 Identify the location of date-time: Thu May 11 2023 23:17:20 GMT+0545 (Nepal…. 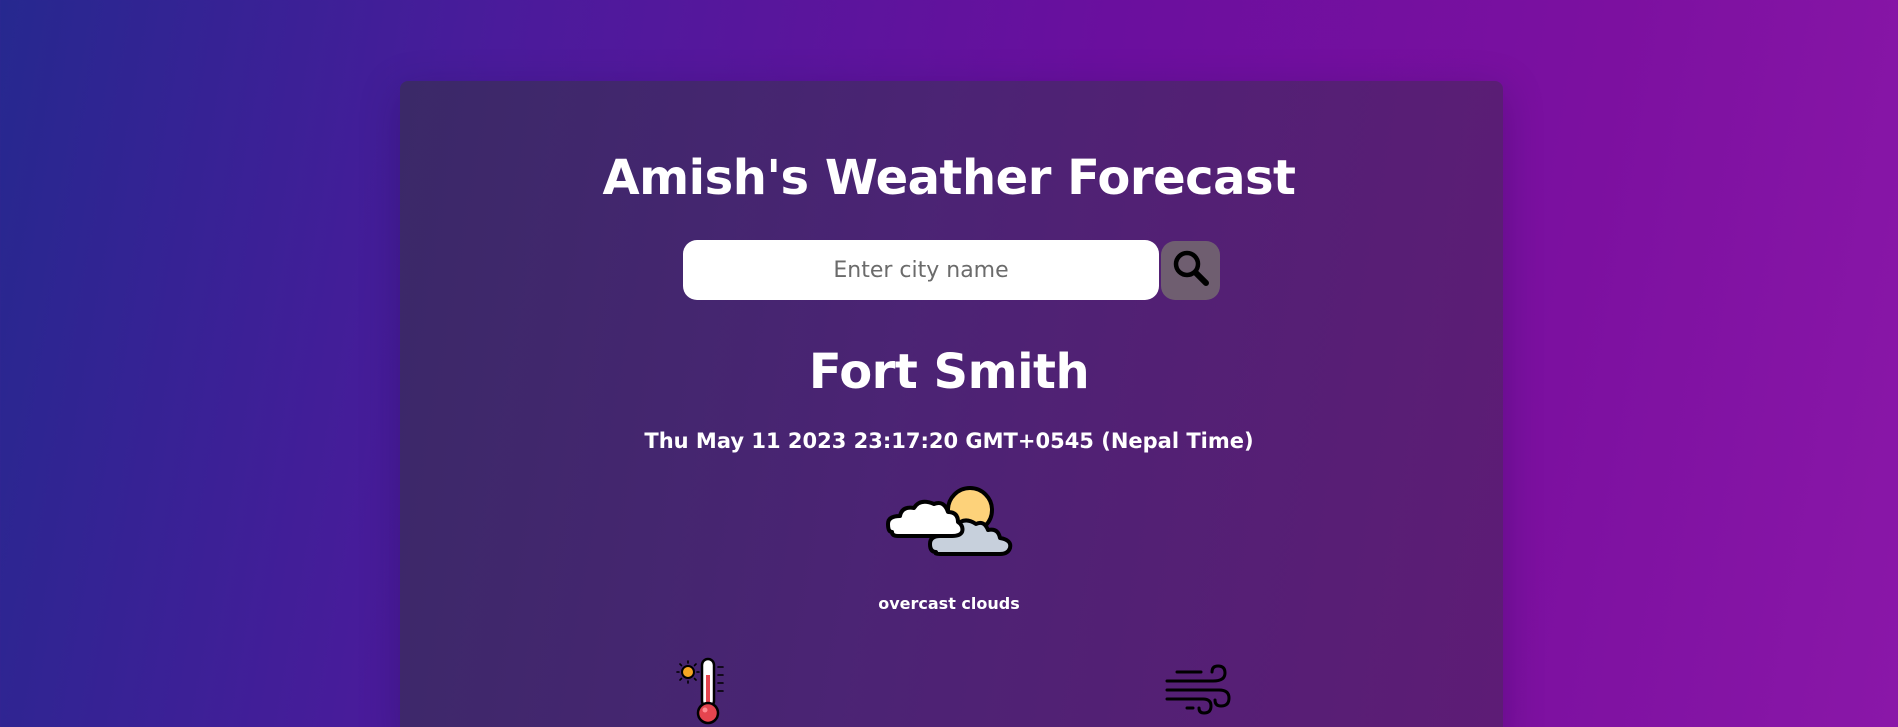
(949, 441).